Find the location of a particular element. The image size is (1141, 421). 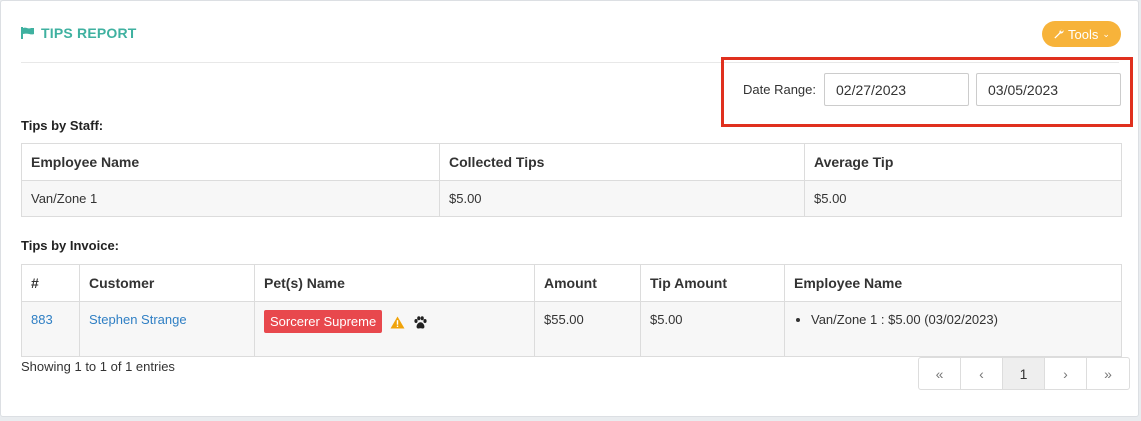

invoice-employee-cell: Van/Zone 1 : $5.00 (03/02/2023) is located at coordinates (953, 329).